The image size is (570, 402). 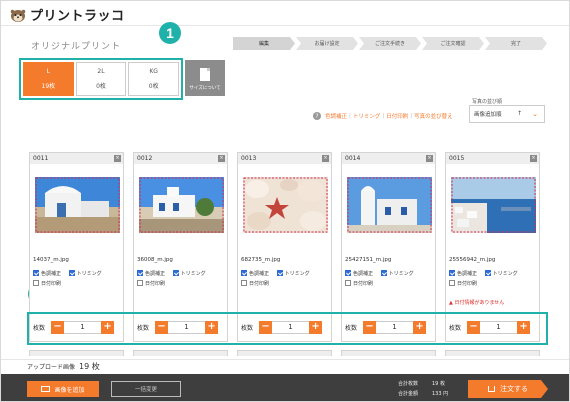 I want to click on sort-label: 写真の並び順, so click(x=487, y=102).